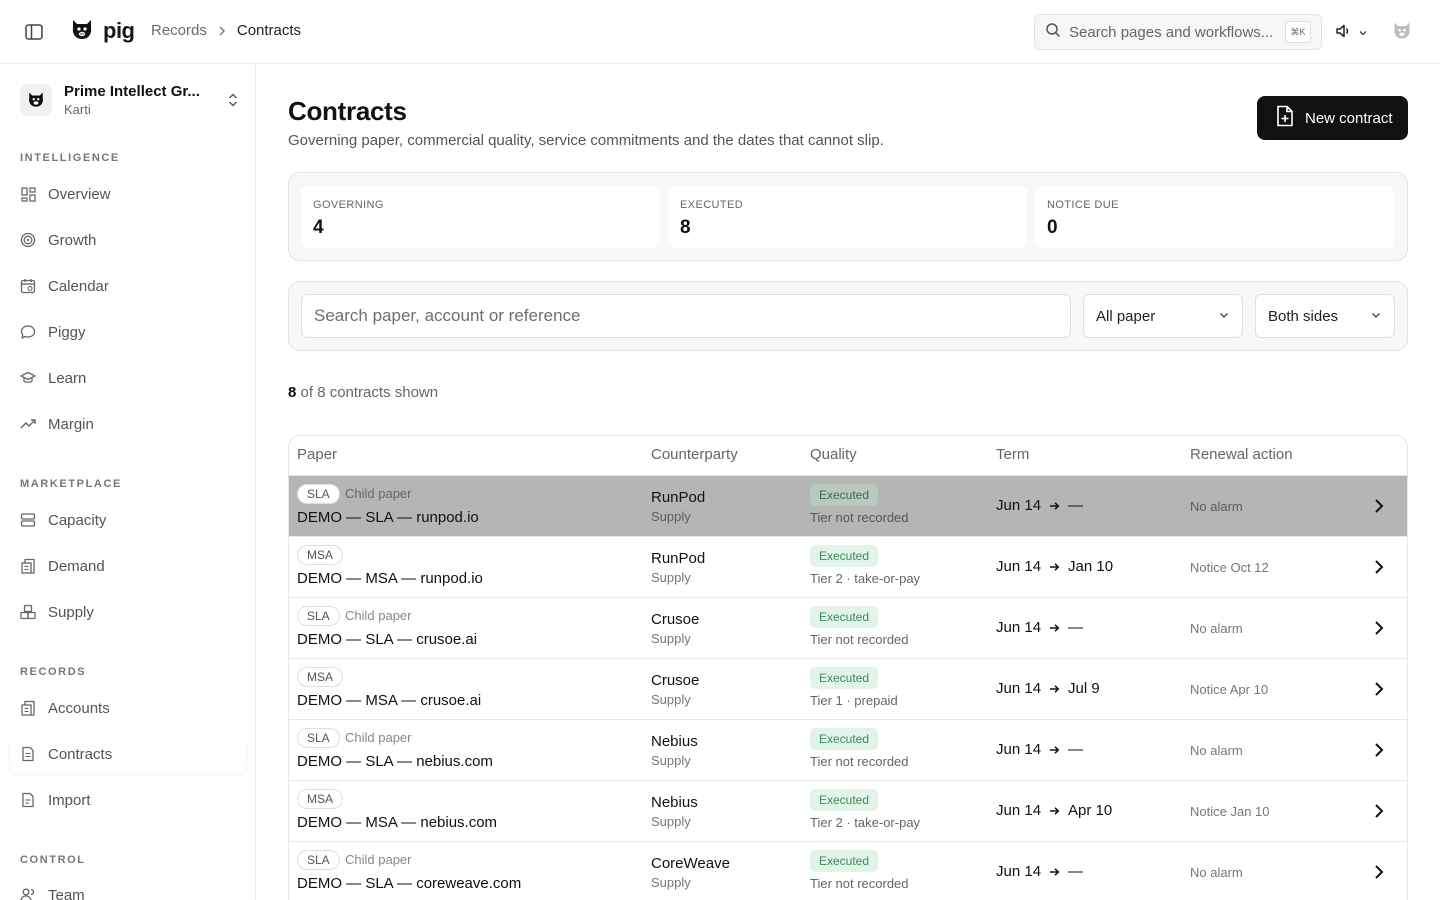  I want to click on stat-value: 0, so click(1052, 227).